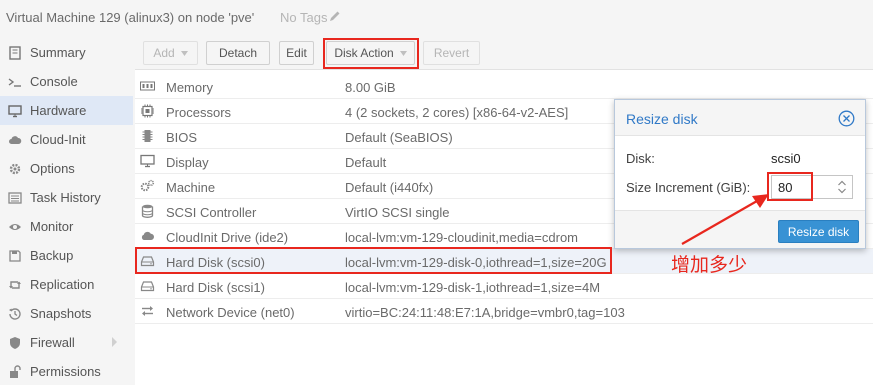 The width and height of the screenshot is (873, 385). I want to click on cogs-icon, so click(147, 186).